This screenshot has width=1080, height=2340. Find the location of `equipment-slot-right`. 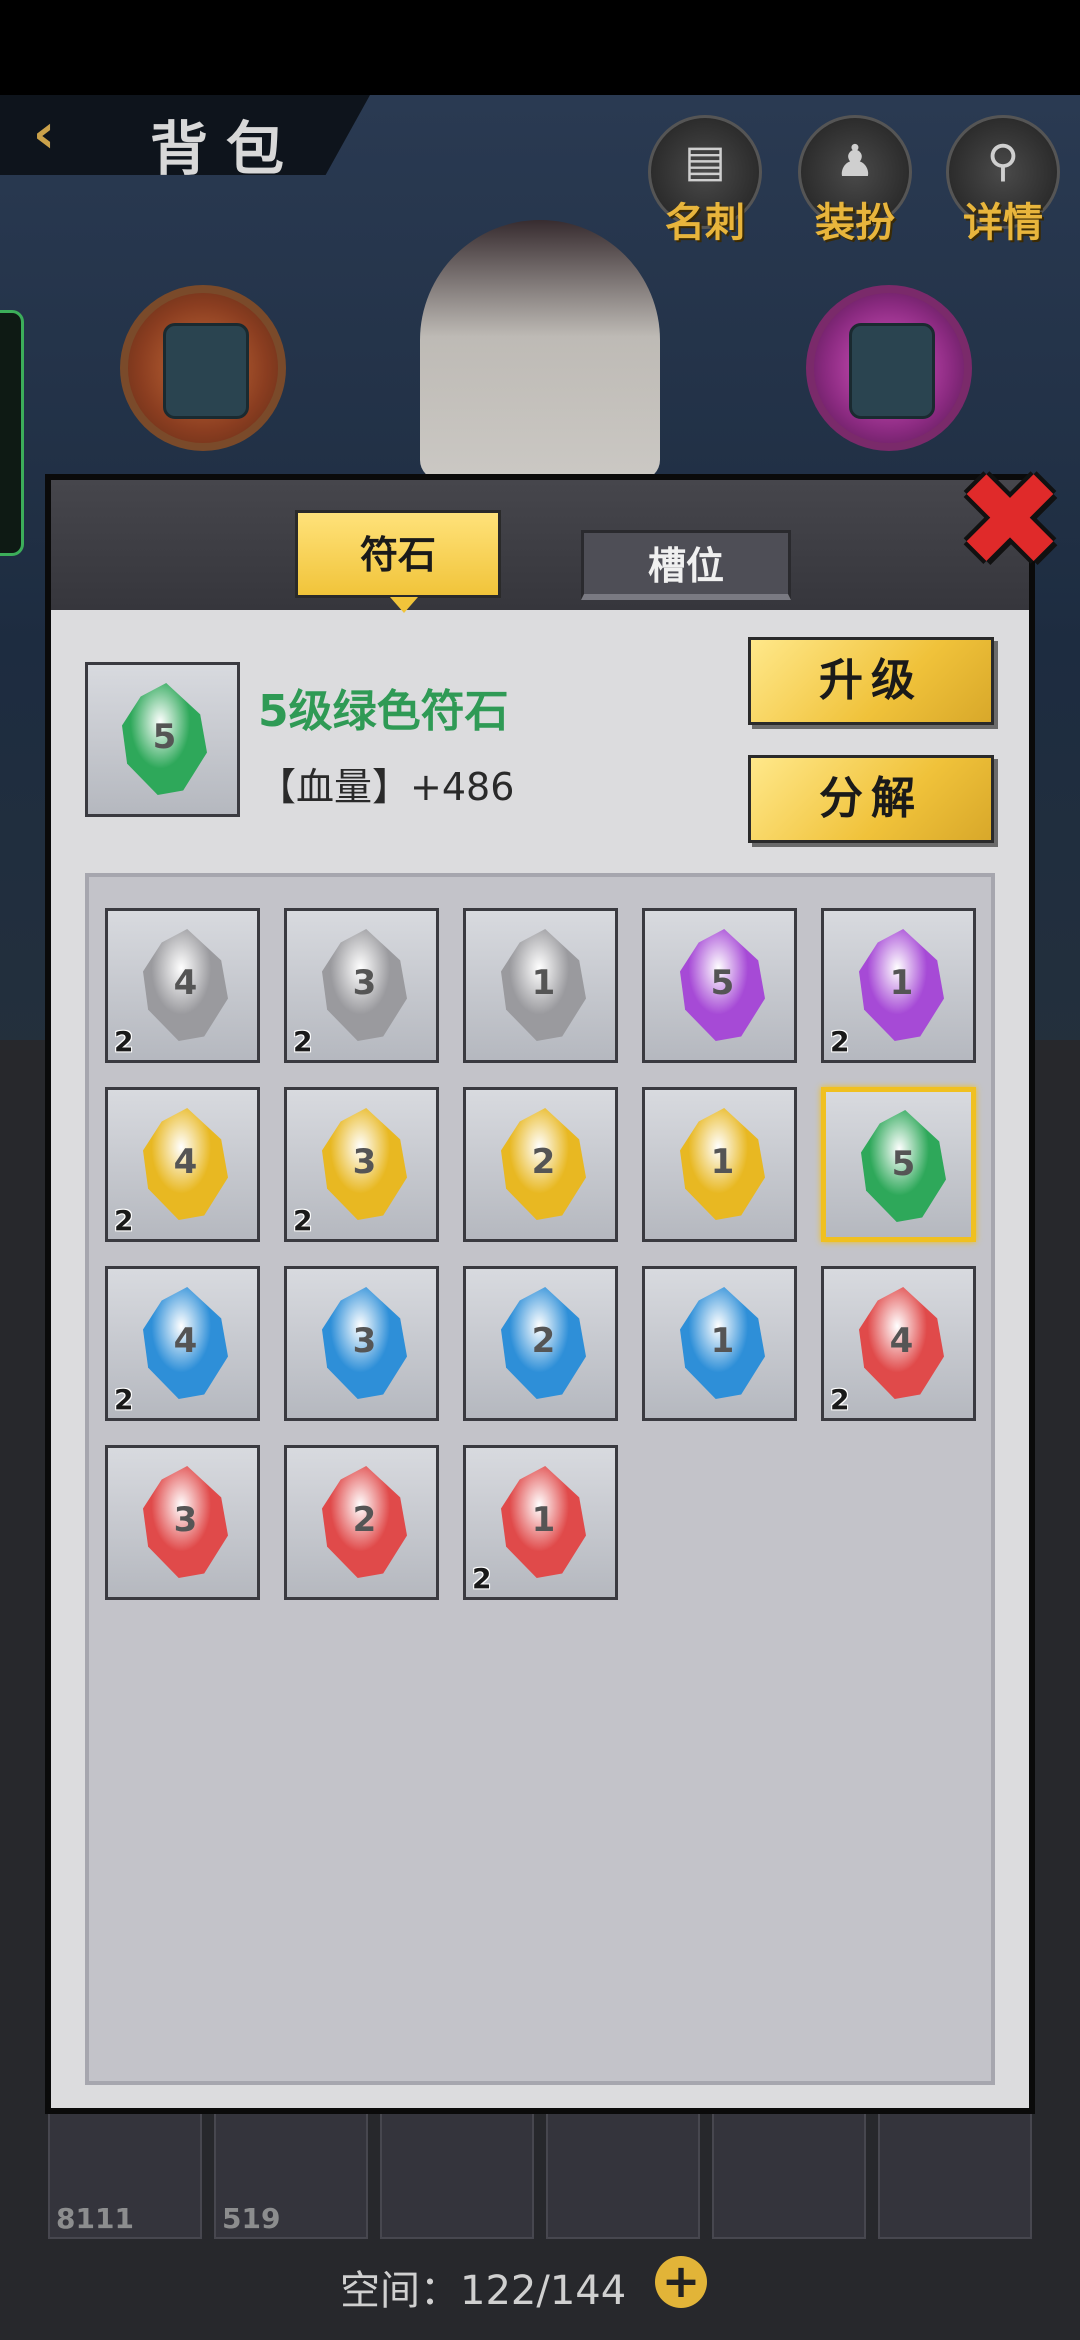

equipment-slot-right is located at coordinates (889, 368).